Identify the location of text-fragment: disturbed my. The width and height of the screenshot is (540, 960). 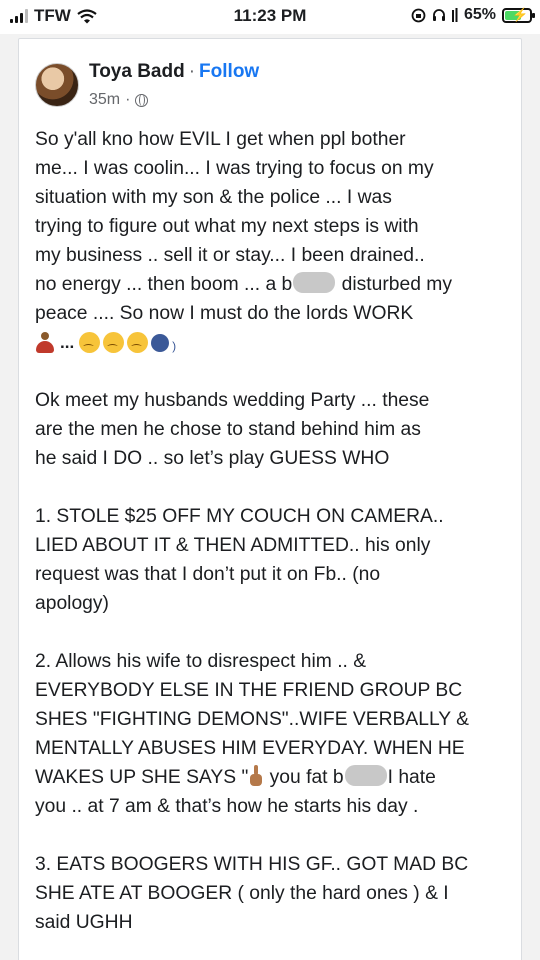
(396, 284).